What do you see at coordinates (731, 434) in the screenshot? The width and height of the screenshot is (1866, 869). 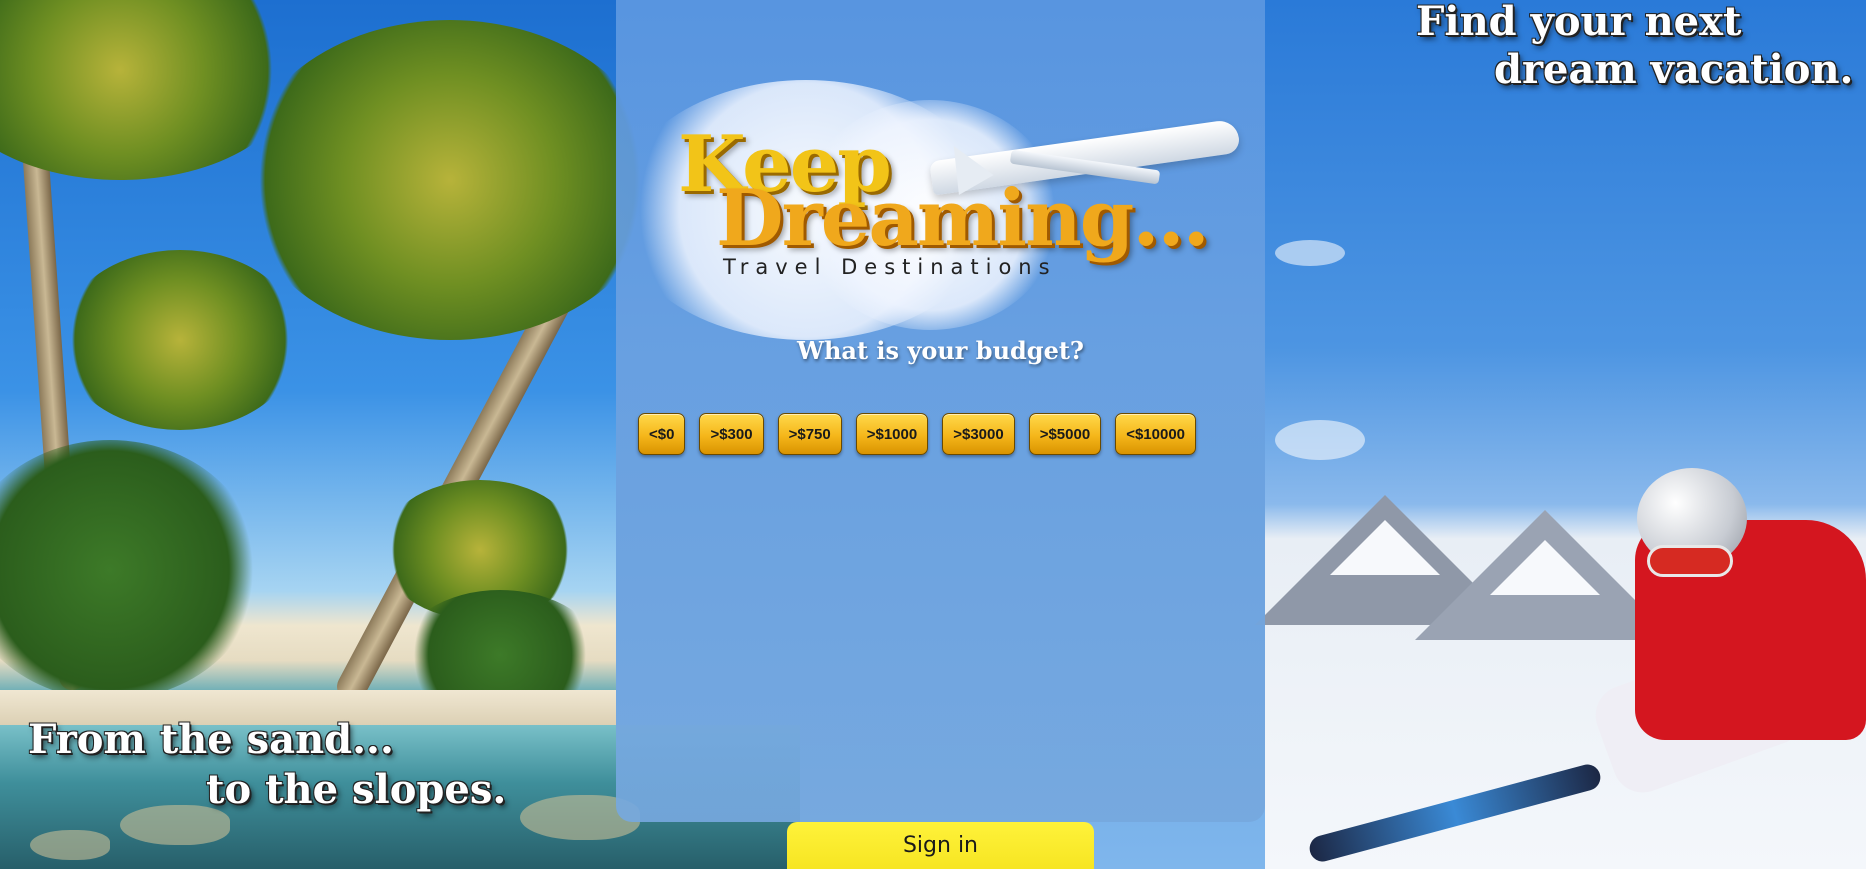 I see `budget-option-300: >$300` at bounding box center [731, 434].